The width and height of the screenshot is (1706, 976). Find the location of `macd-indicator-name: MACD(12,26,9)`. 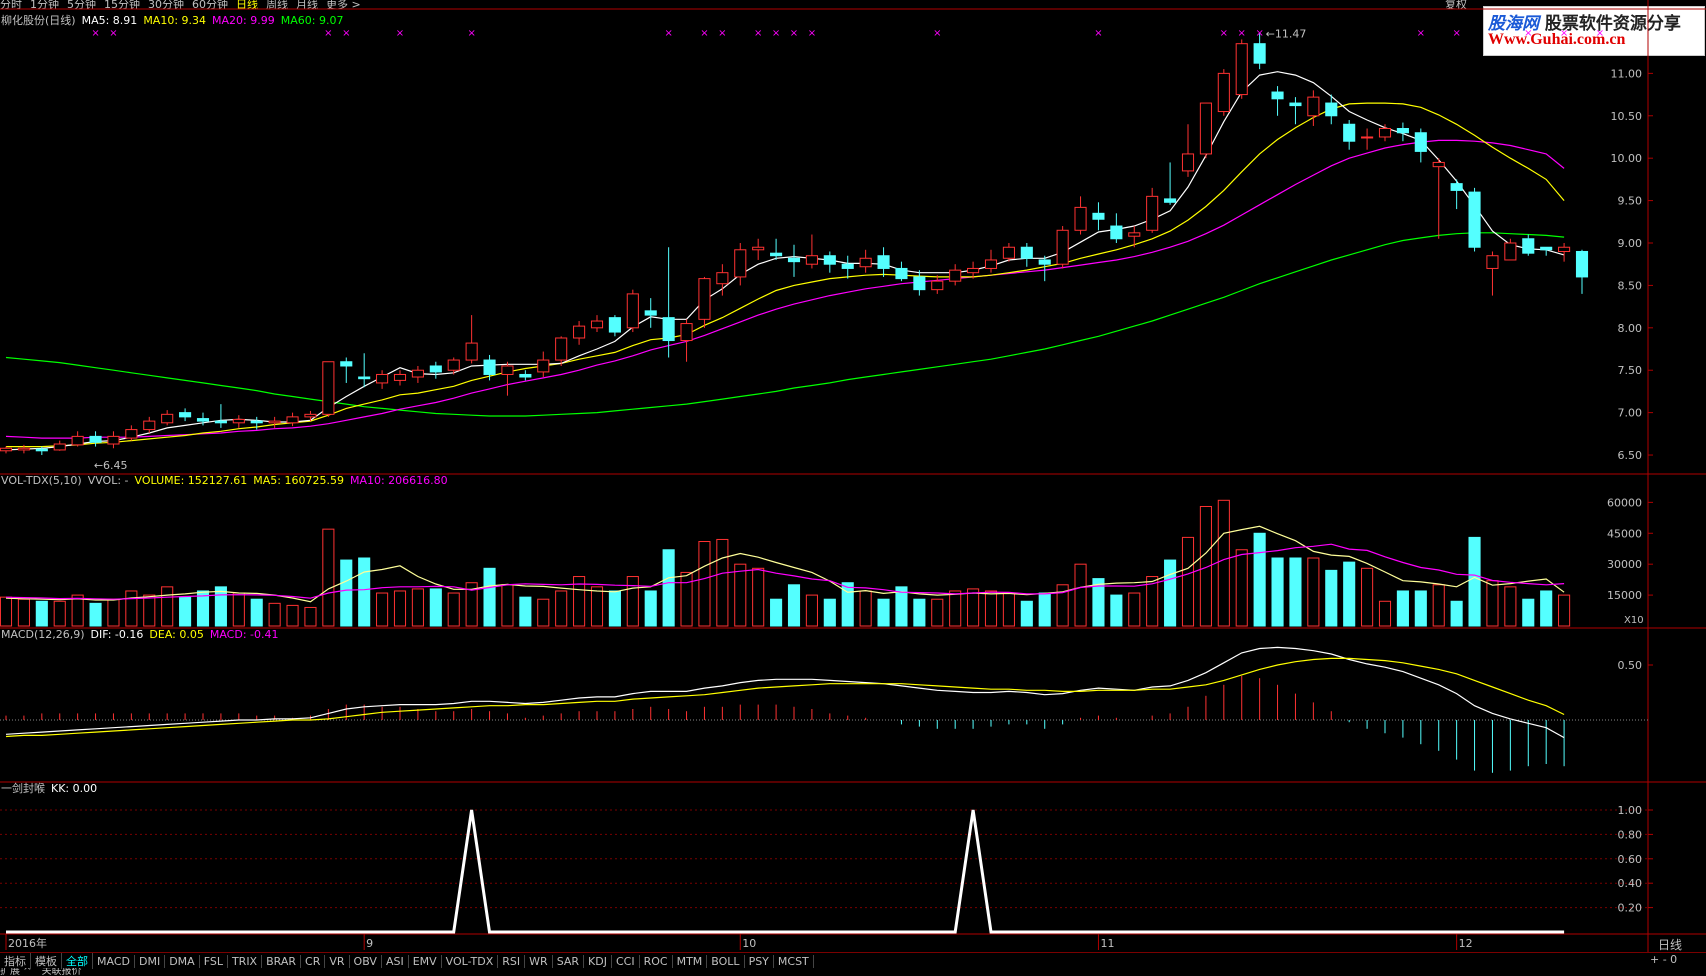

macd-indicator-name: MACD(12,26,9) is located at coordinates (43, 634).